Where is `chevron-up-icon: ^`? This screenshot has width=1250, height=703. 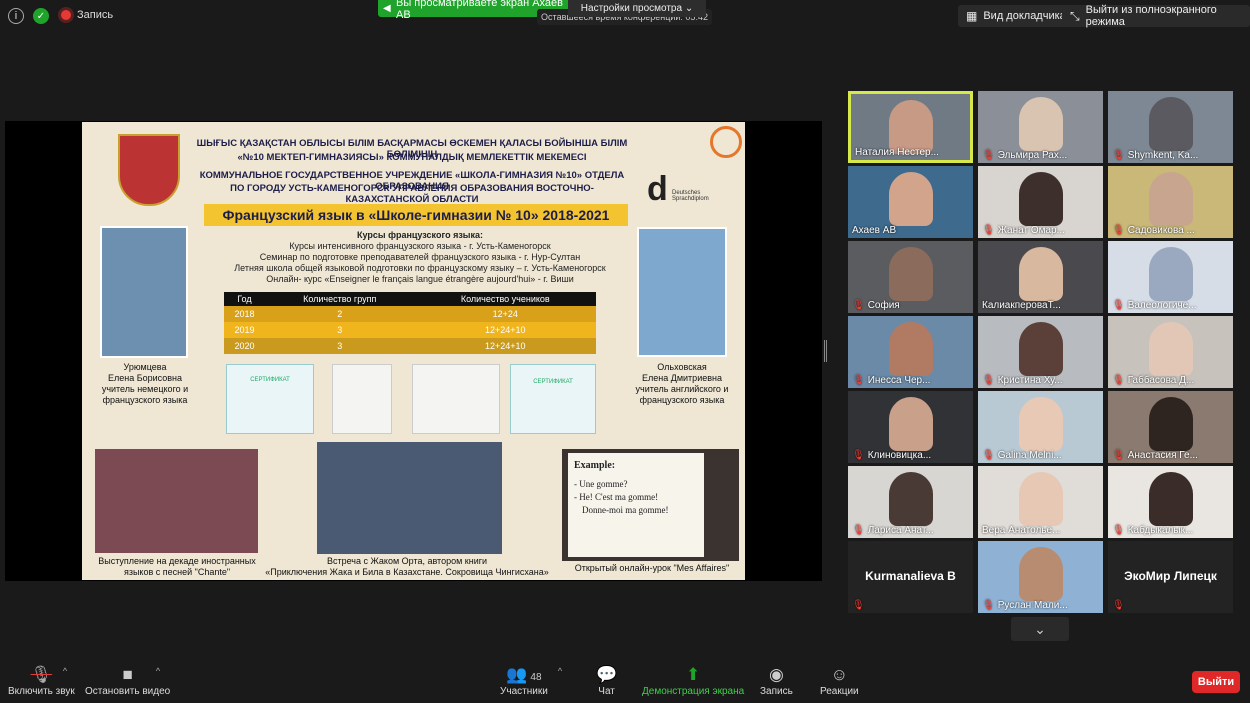
chevron-up-icon: ^ is located at coordinates (560, 671).